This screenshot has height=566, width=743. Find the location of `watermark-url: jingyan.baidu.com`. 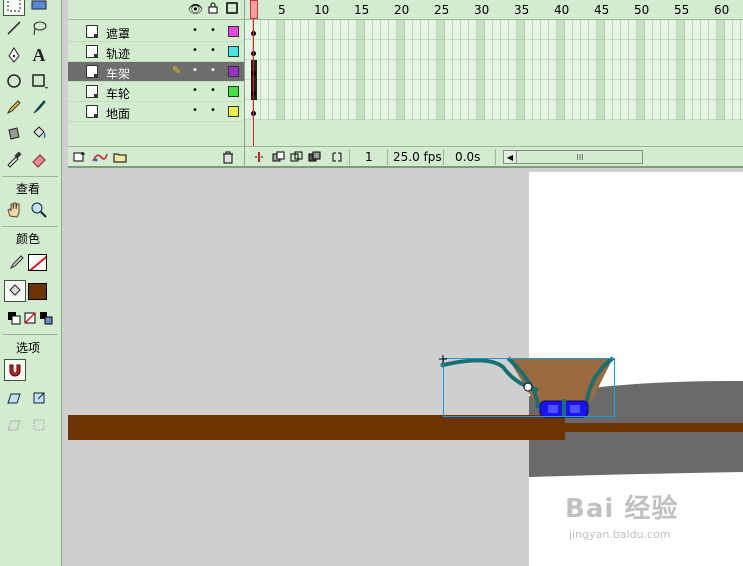

watermark-url: jingyan.baidu.com is located at coordinates (620, 534).